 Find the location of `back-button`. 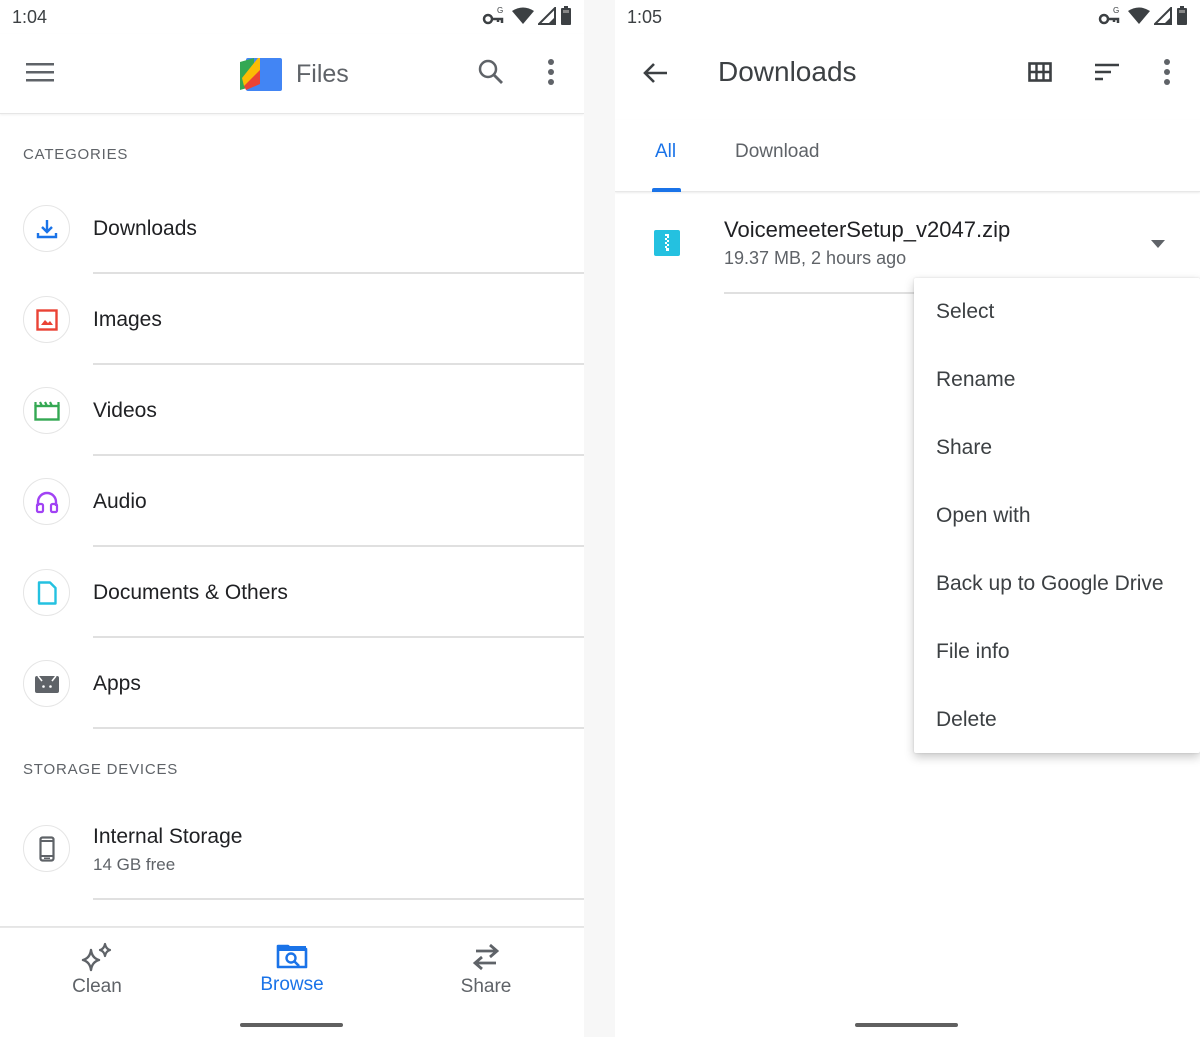

back-button is located at coordinates (655, 73).